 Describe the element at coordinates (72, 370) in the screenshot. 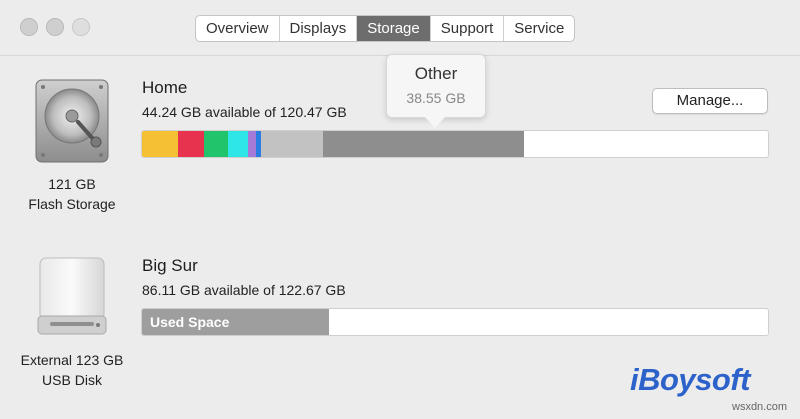

I see `drive-caption: External 123 GB USB Disk` at that location.